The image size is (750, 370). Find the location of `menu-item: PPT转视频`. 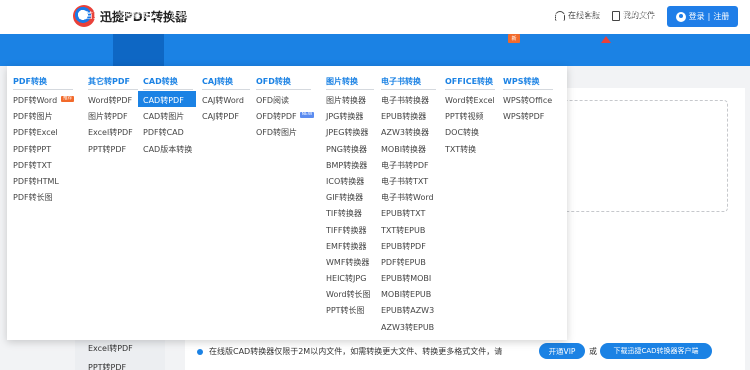

menu-item: PPT转视频 is located at coordinates (470, 120).